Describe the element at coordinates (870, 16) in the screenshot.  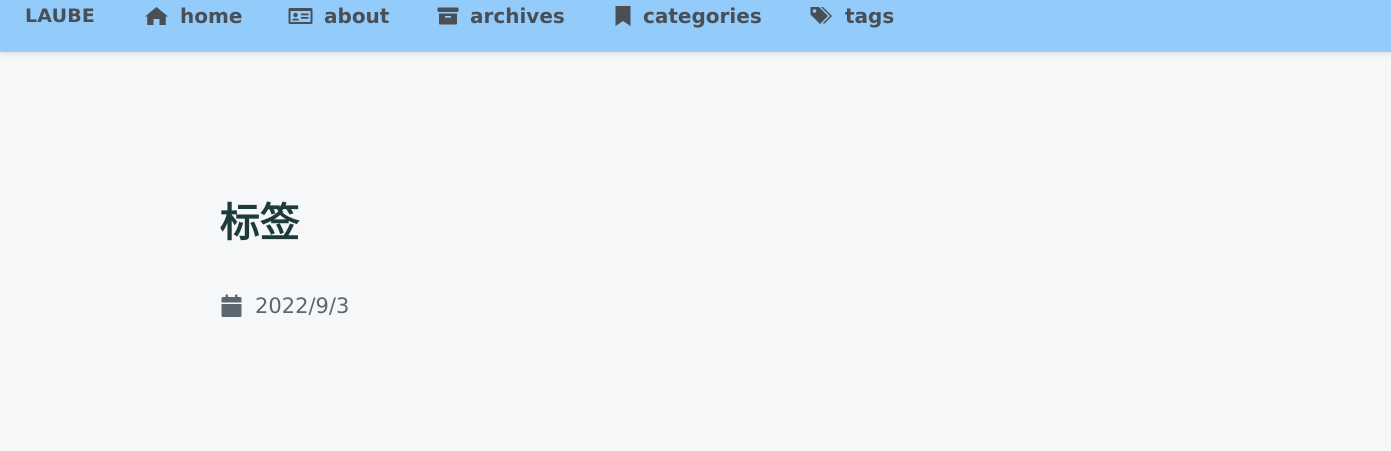
I see `nav-tags-label: tags` at that location.